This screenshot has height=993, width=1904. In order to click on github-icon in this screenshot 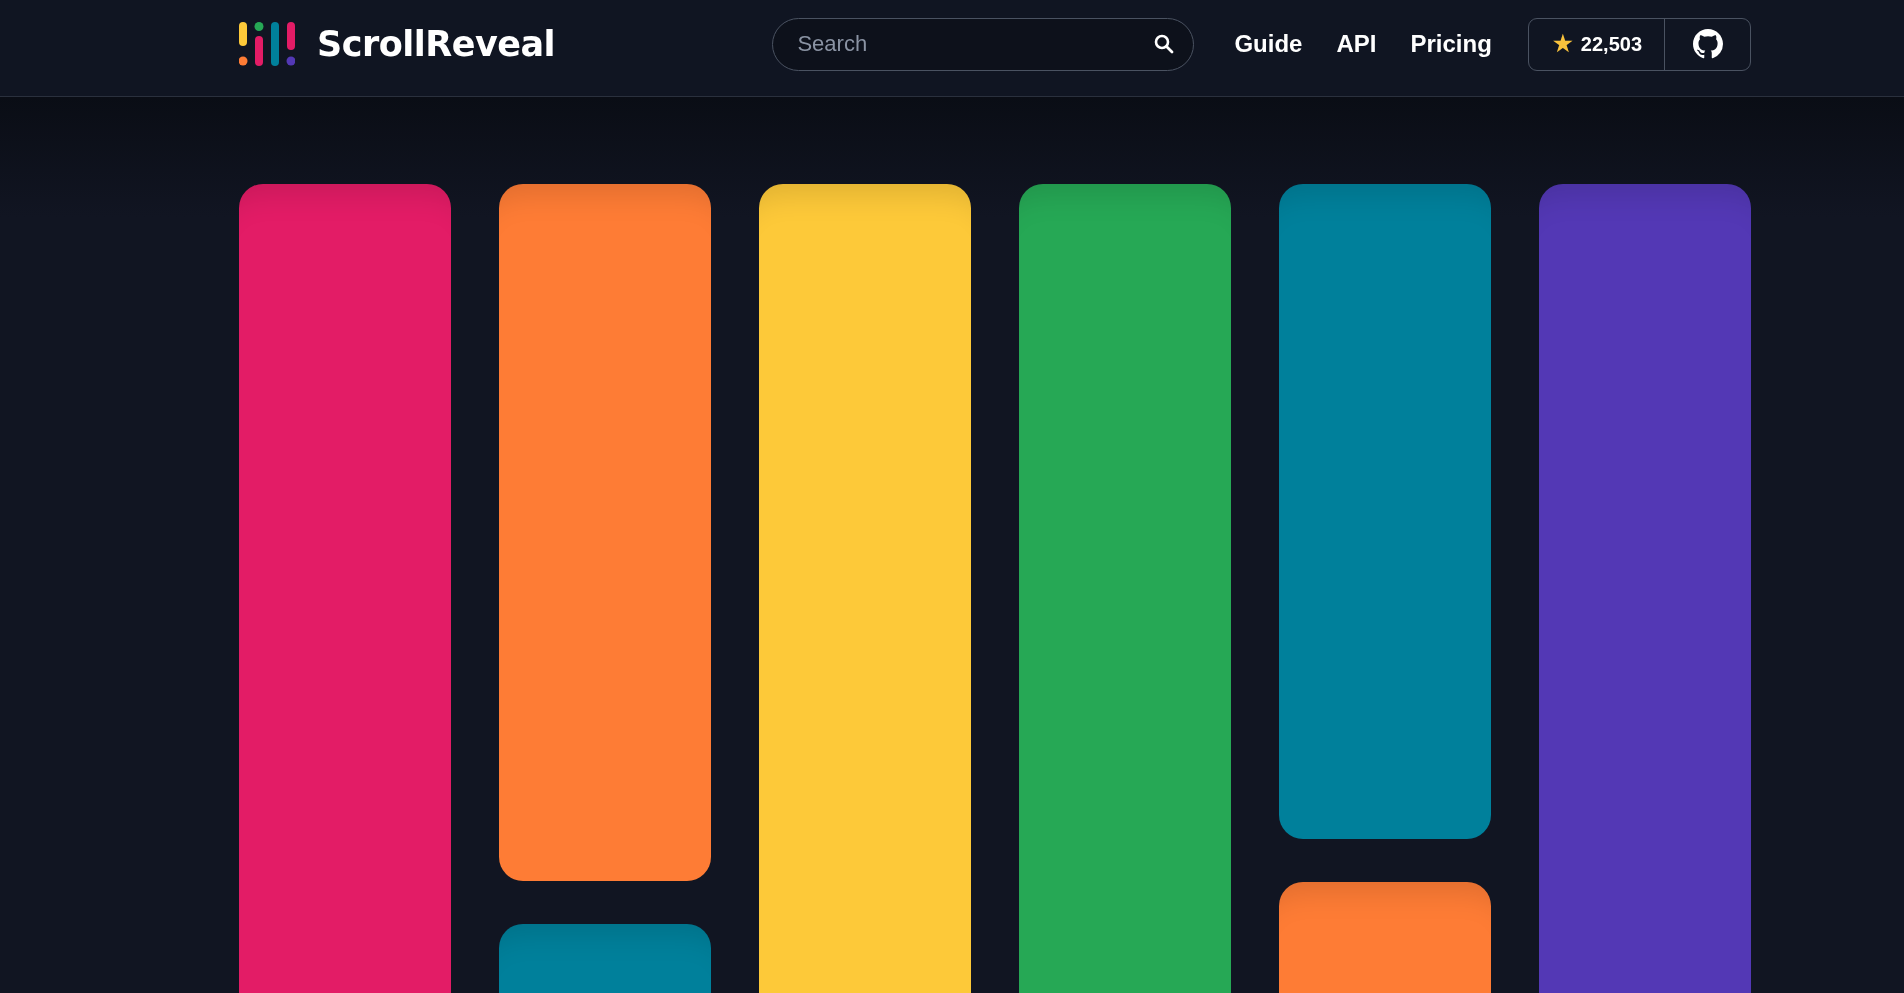, I will do `click(1707, 44)`.